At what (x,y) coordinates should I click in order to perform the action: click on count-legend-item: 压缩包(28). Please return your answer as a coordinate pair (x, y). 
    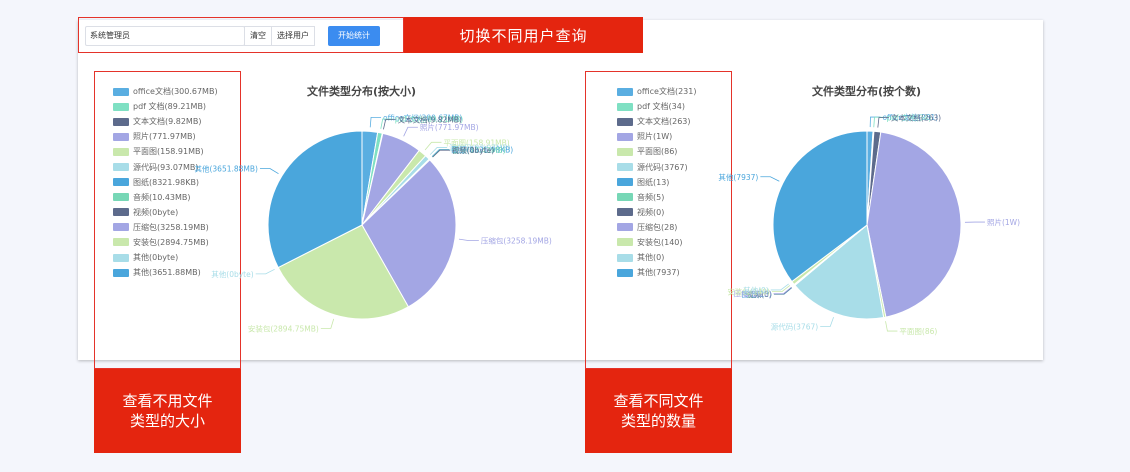
    Looking at the image, I should click on (656, 227).